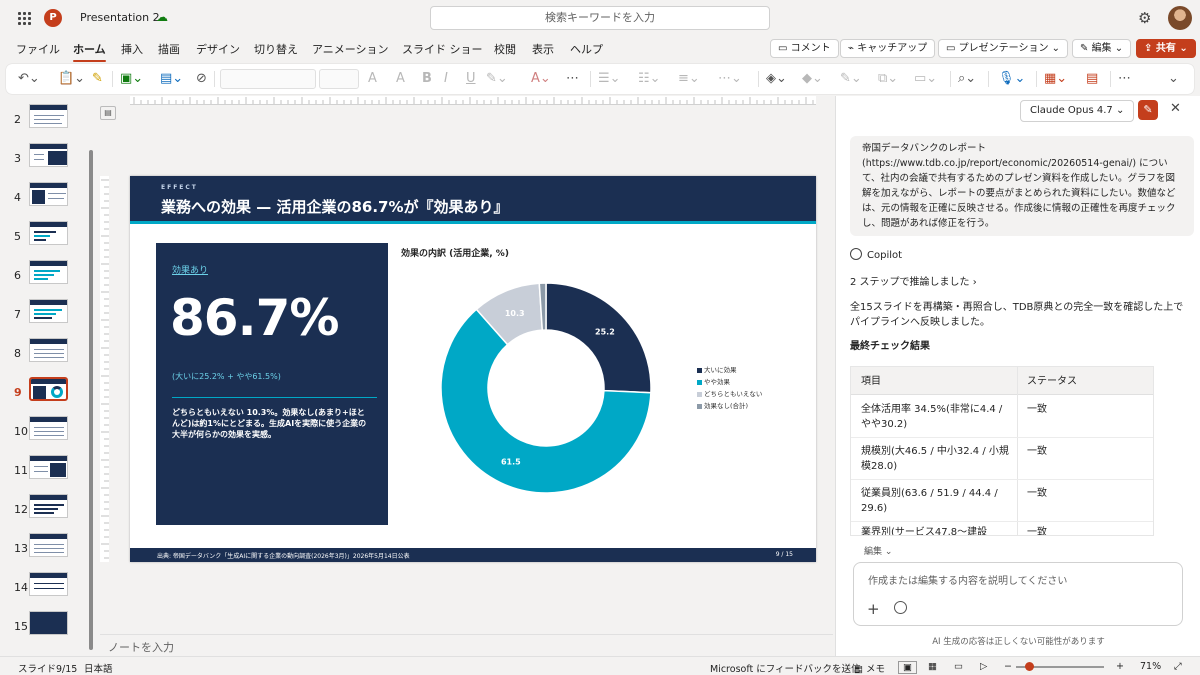 Image resolution: width=1200 pixels, height=675 pixels. Describe the element at coordinates (1178, 666) in the screenshot. I see `fit-to-window-icon: ⤢` at that location.